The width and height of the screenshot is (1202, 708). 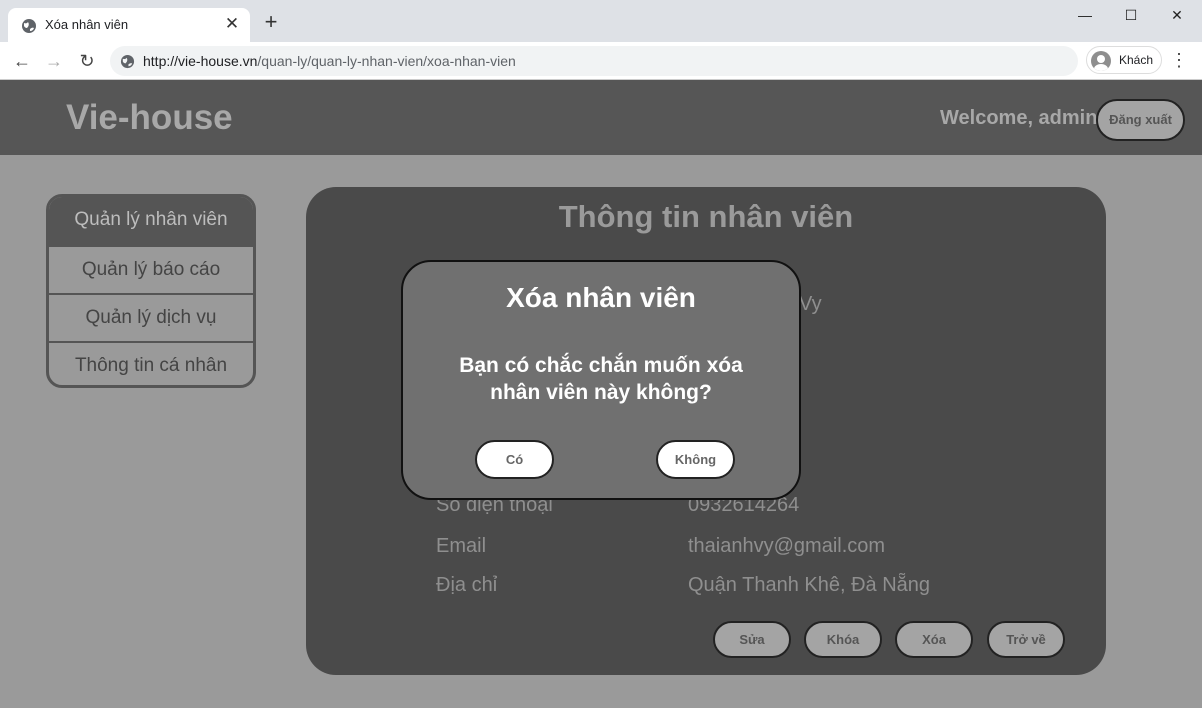 I want to click on address-label: Địa chỉ, so click(x=467, y=585).